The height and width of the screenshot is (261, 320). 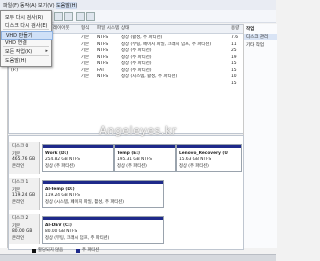 What do you see at coordinates (63, 195) in the screenshot?
I see `volume-size: 119.24 GB NTFS` at bounding box center [63, 195].